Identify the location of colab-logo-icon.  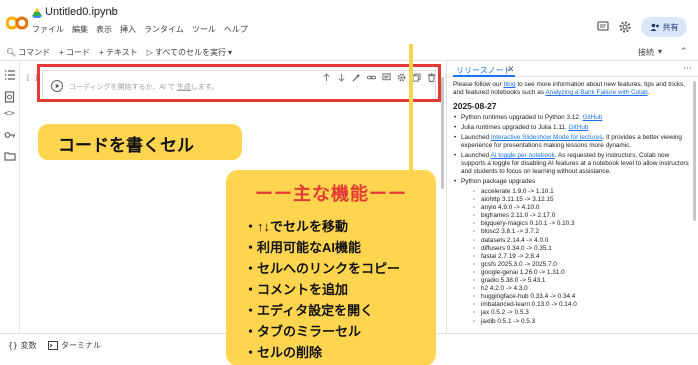
(17, 23).